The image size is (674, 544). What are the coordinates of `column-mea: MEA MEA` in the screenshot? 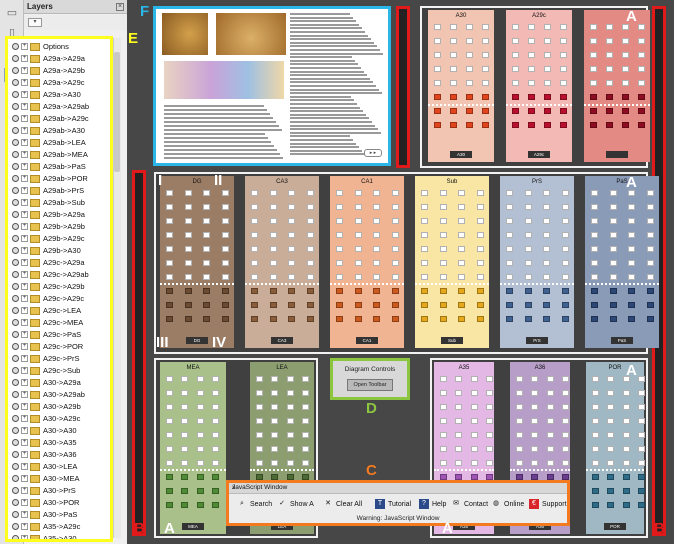 It's located at (193, 448).